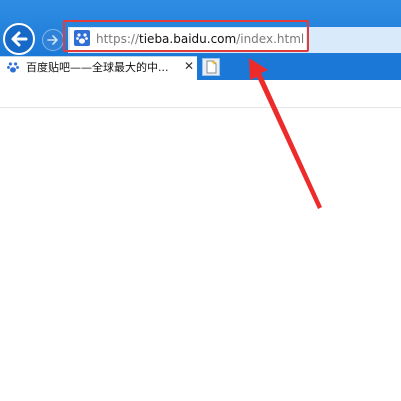  I want to click on address-highlight-box, so click(186, 36).